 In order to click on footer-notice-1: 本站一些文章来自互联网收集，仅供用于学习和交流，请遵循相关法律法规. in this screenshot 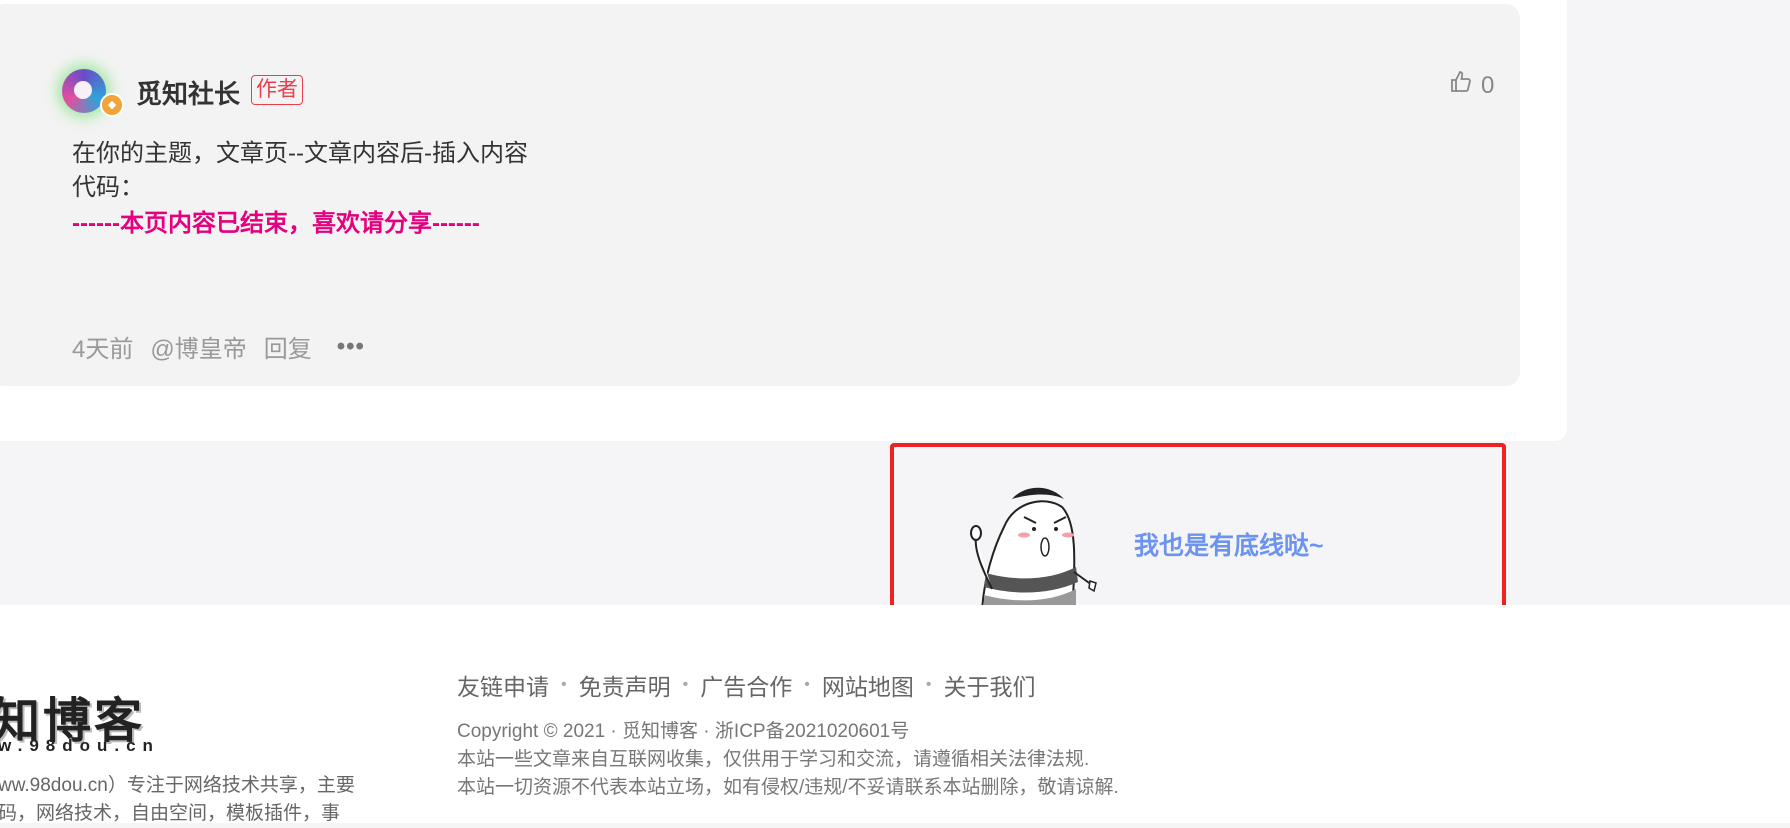, I will do `click(773, 759)`.